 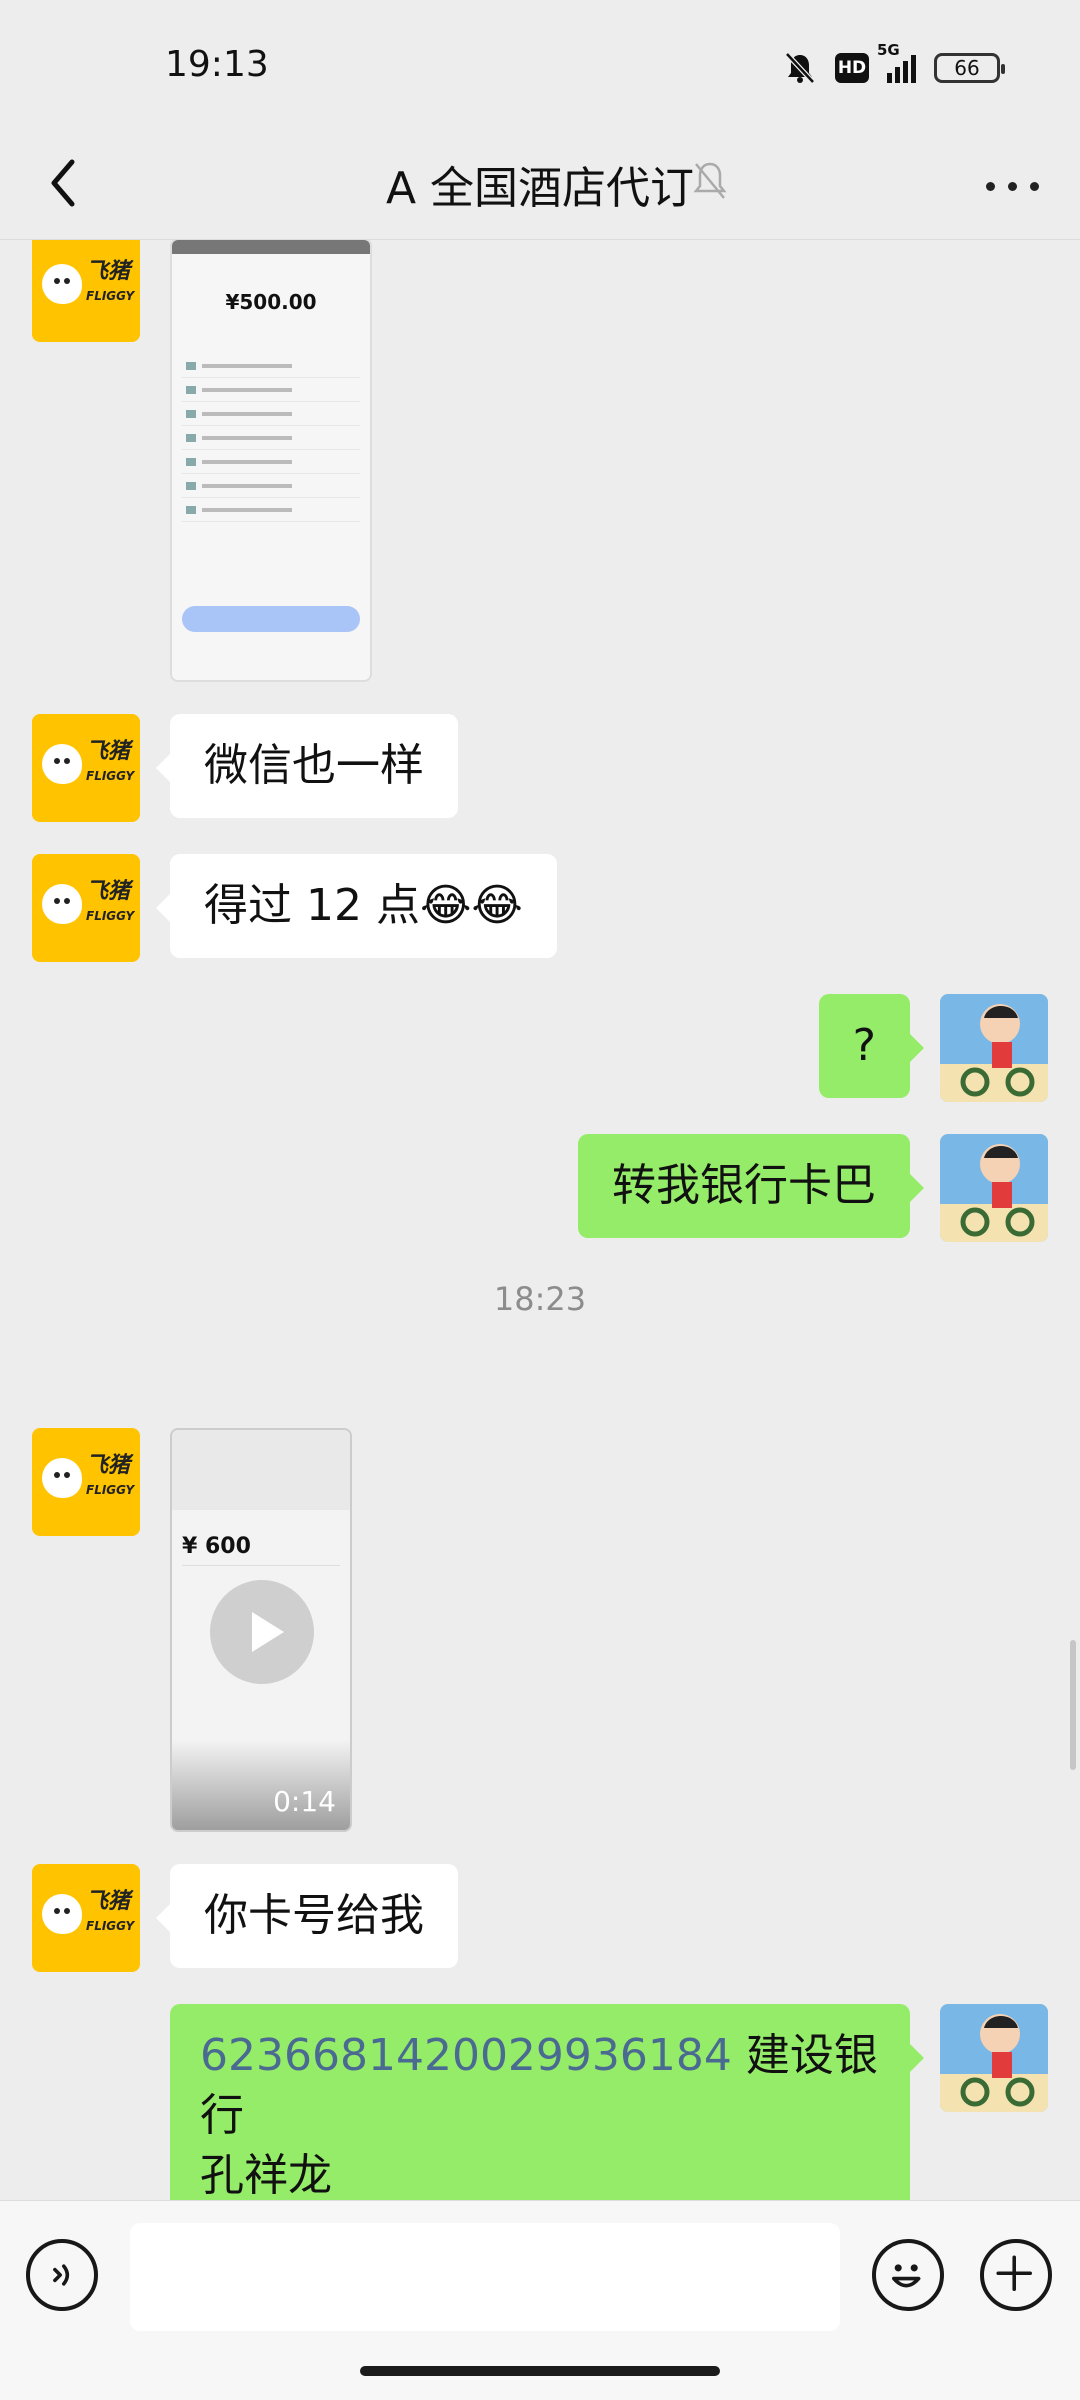 What do you see at coordinates (266, 2175) in the screenshot?
I see `message-text-line2: 孔祥龙` at bounding box center [266, 2175].